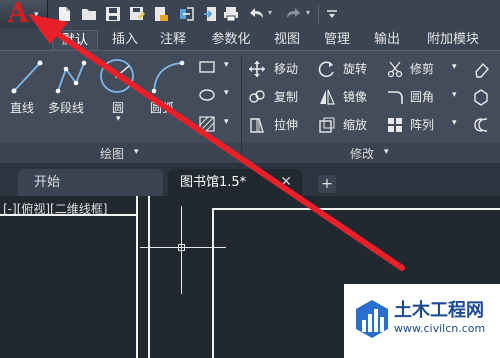 The height and width of the screenshot is (358, 500). What do you see at coordinates (66, 107) in the screenshot?
I see `polyline-tool-label: 多段线` at bounding box center [66, 107].